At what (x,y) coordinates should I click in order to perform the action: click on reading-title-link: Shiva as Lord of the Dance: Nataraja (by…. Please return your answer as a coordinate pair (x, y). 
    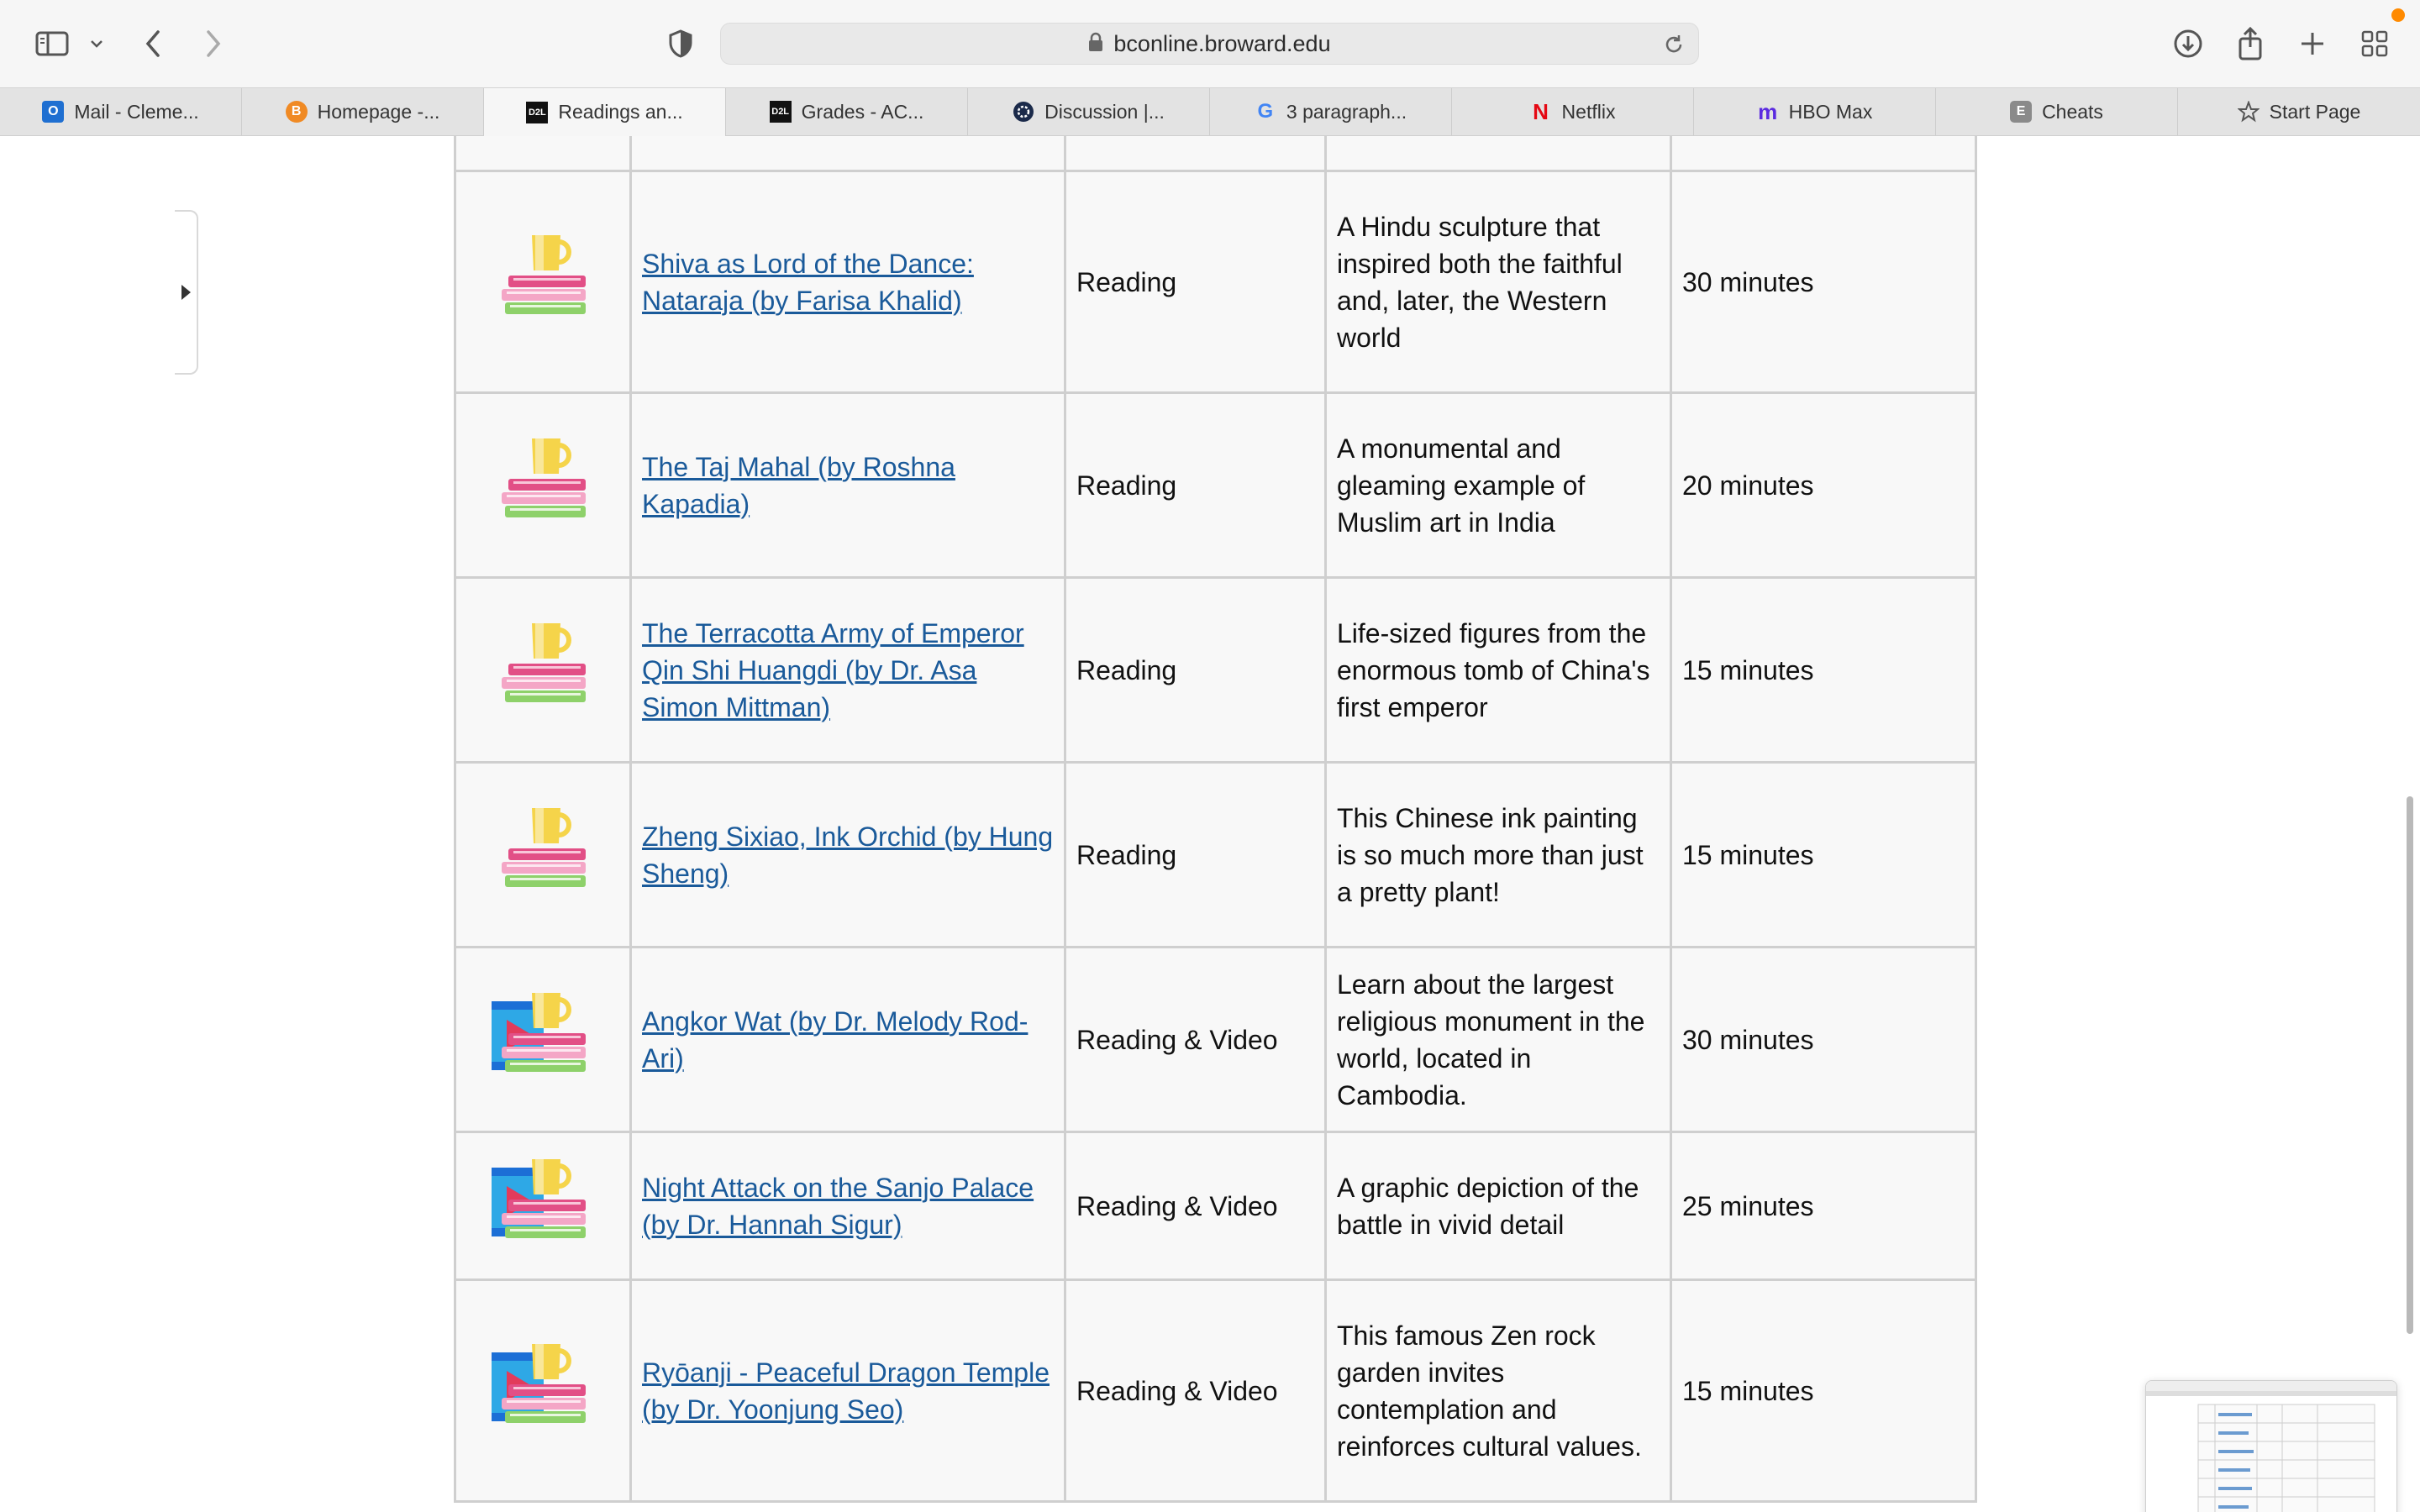
    Looking at the image, I should click on (808, 282).